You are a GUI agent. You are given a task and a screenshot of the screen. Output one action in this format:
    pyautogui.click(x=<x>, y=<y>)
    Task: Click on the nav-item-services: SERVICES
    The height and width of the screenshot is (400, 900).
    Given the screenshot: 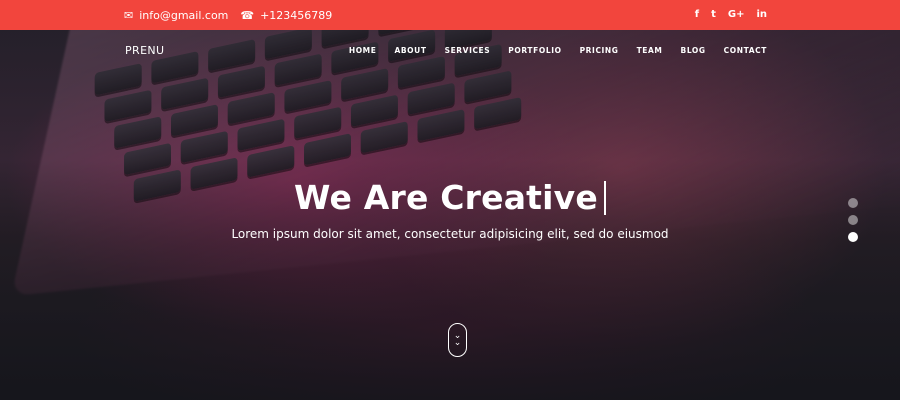 What is the action you would take?
    pyautogui.click(x=468, y=50)
    